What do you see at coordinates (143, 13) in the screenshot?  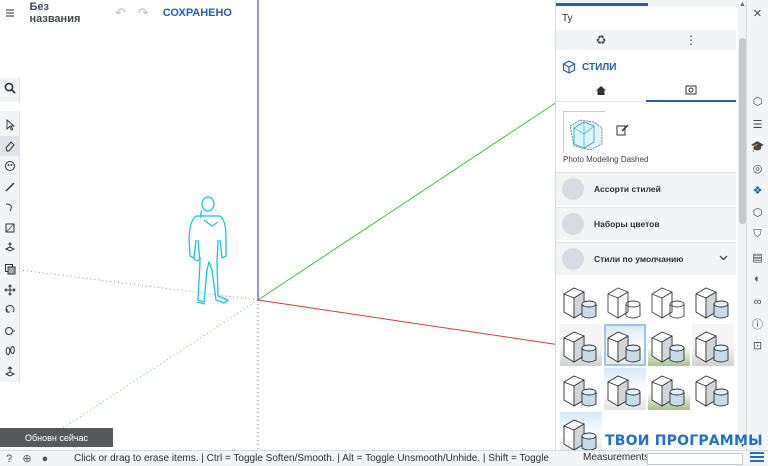 I see `redo-icon: ↷` at bounding box center [143, 13].